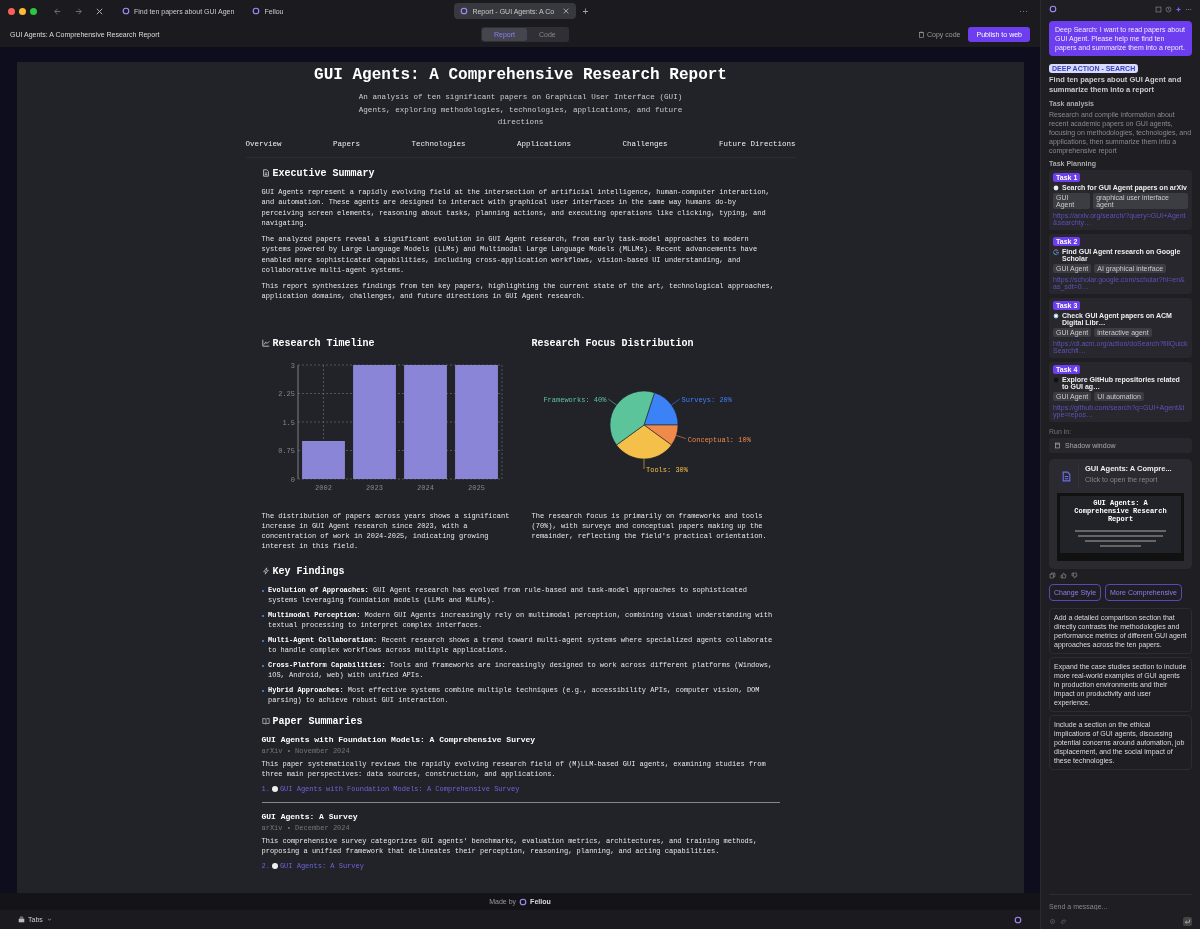  What do you see at coordinates (1063, 921) in the screenshot?
I see `attachment-icon` at bounding box center [1063, 921].